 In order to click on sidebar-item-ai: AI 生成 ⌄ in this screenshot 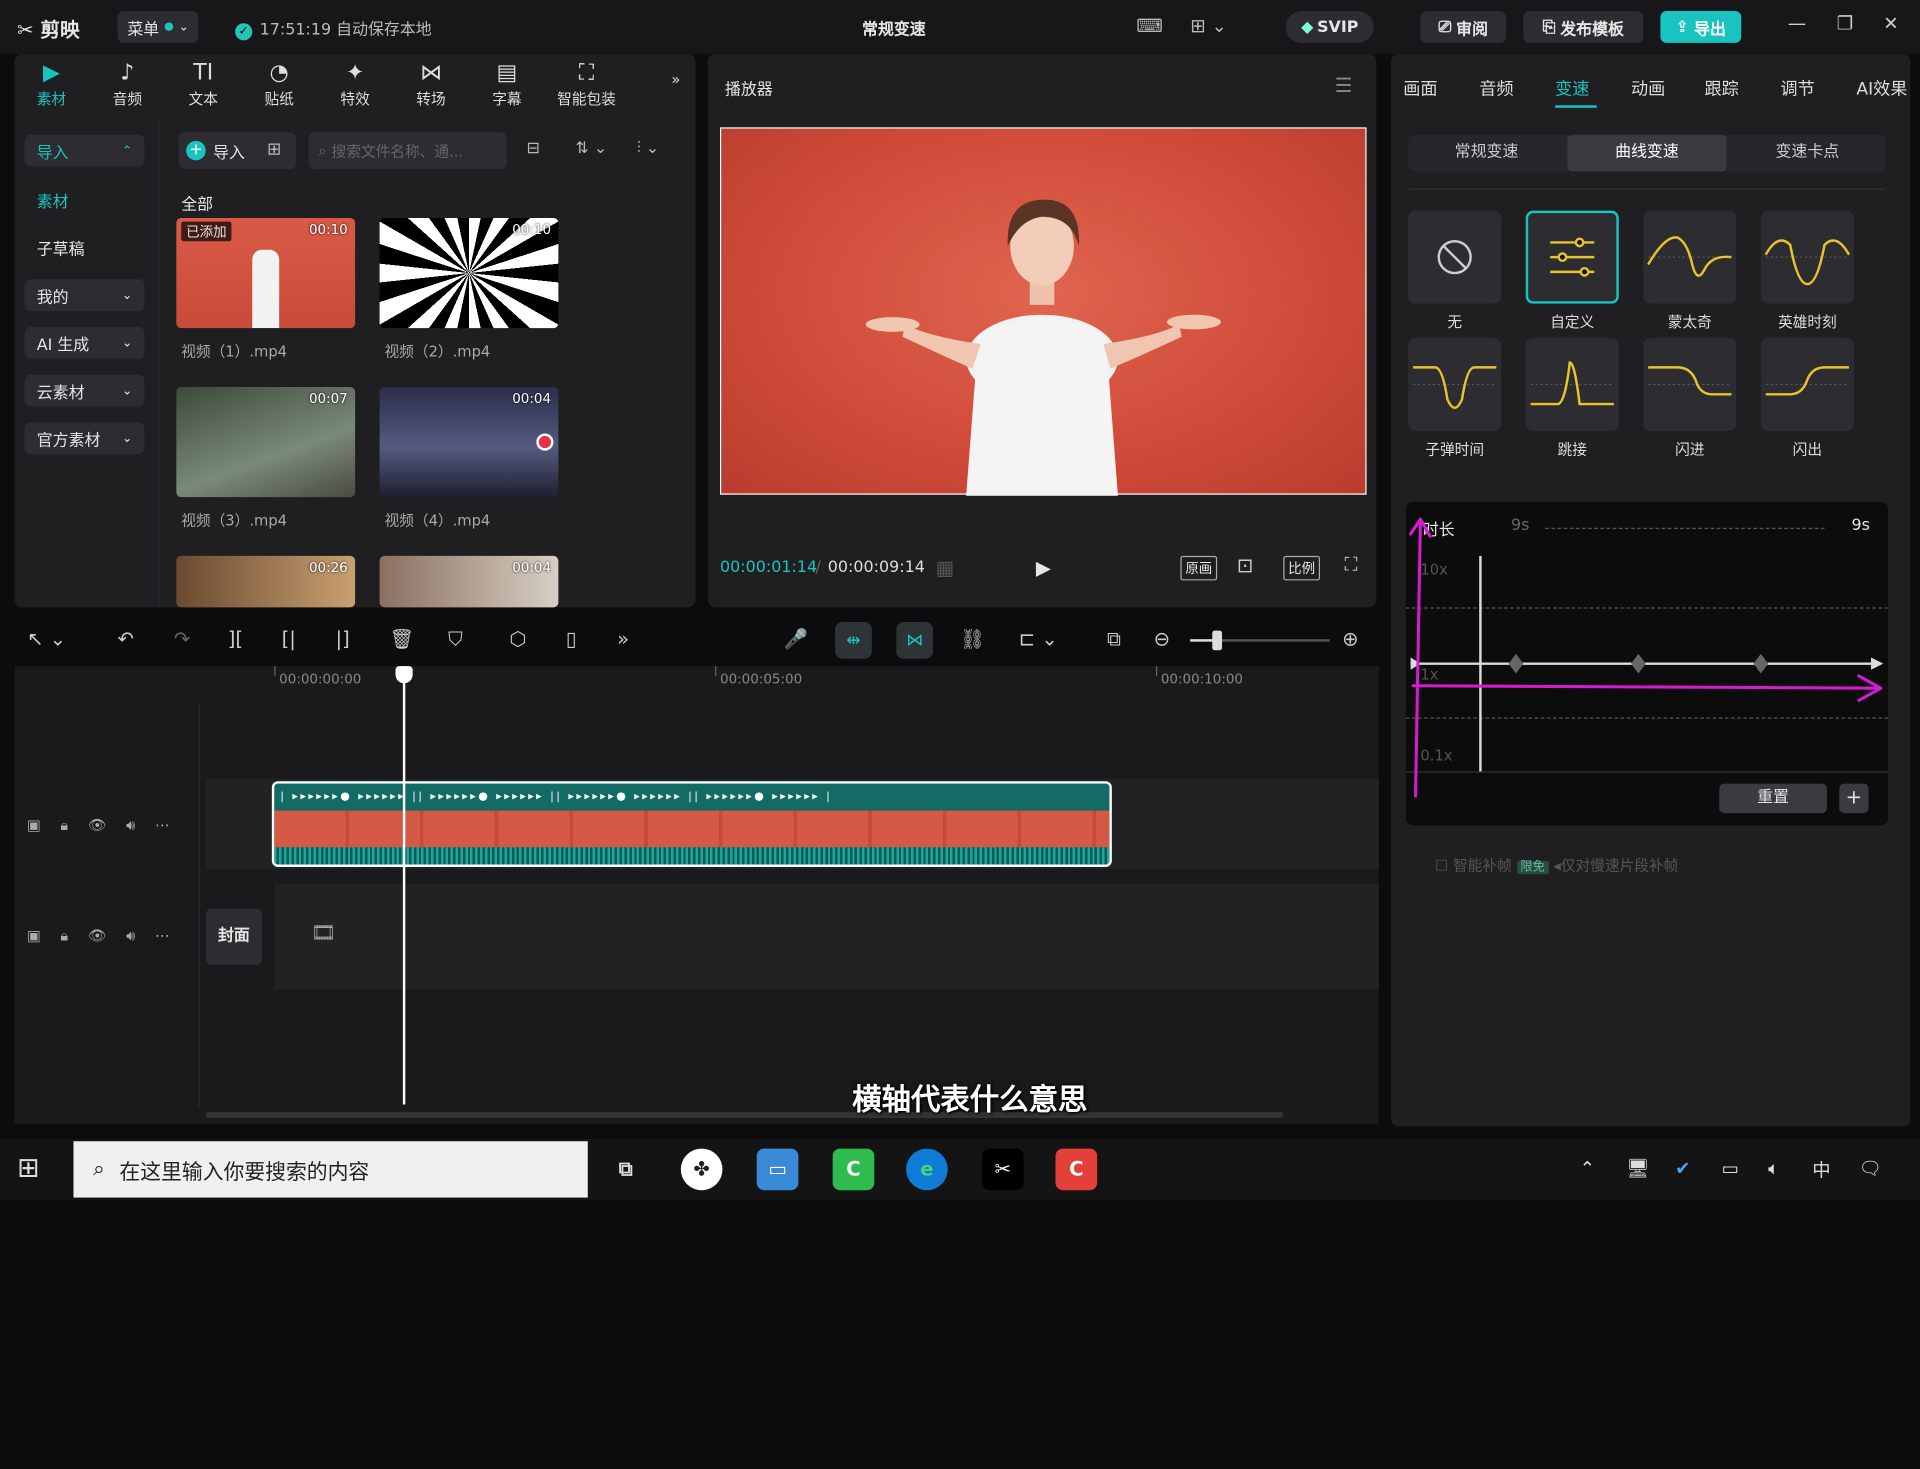, I will do `click(84, 342)`.